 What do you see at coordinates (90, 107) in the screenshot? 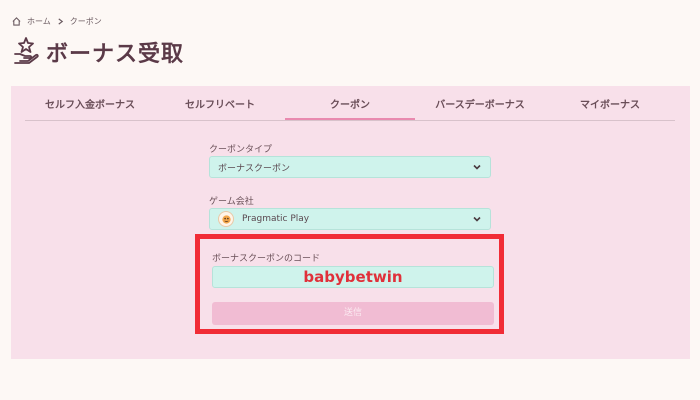
I see `tab-self-deposit-bonus: セルフ入金ボーナス` at bounding box center [90, 107].